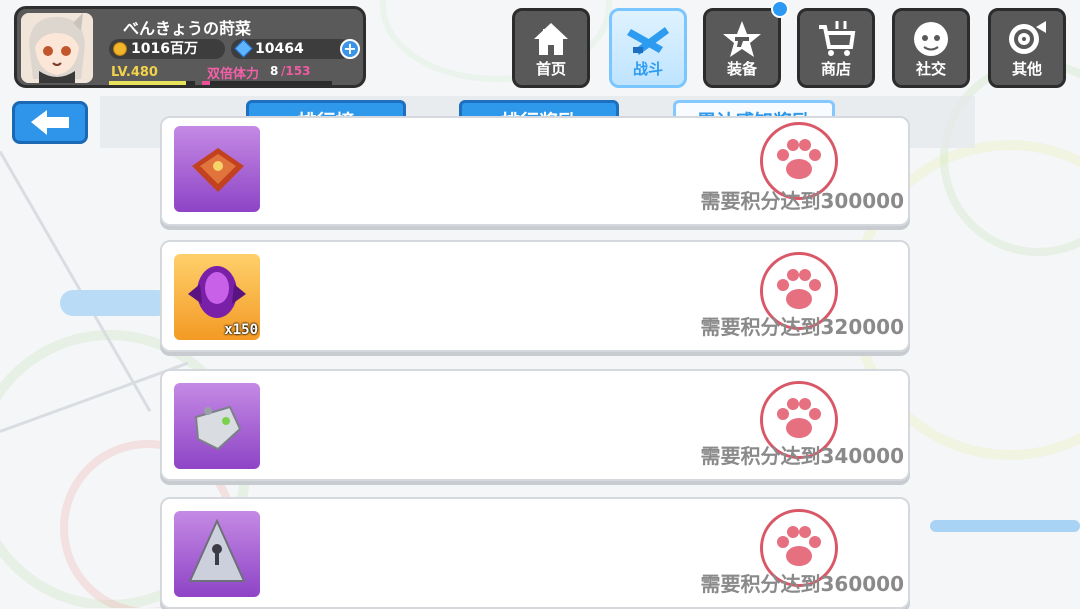  I want to click on nav-shop-label: 商店, so click(835, 69).